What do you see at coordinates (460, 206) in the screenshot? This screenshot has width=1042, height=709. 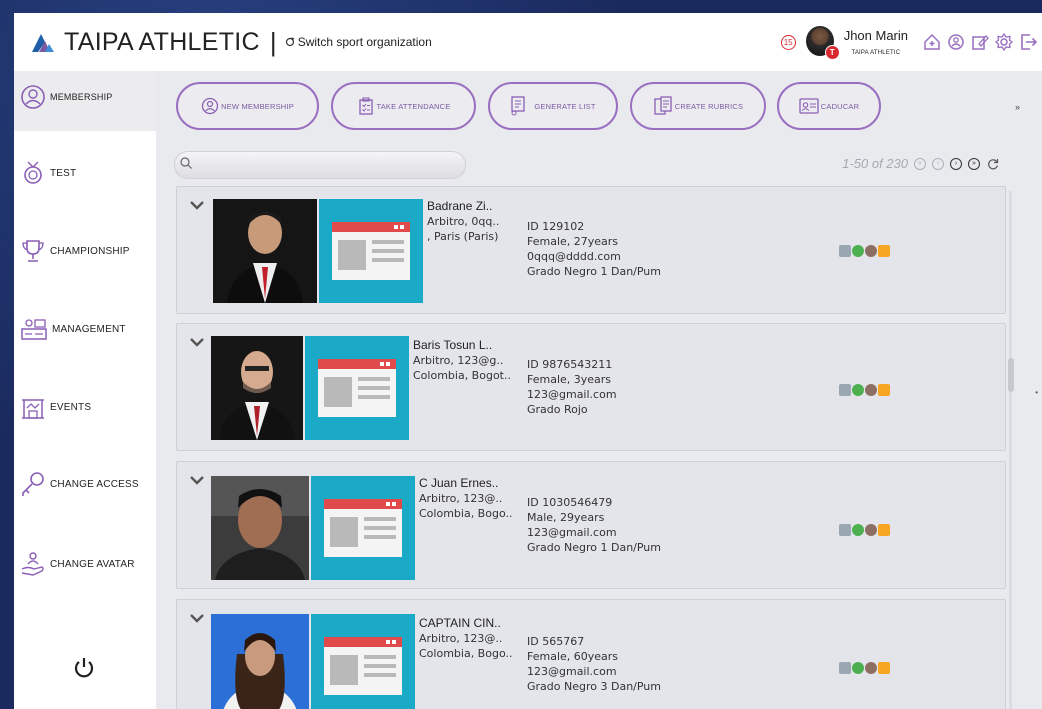 I see `member-name: Badrane Zi..` at bounding box center [460, 206].